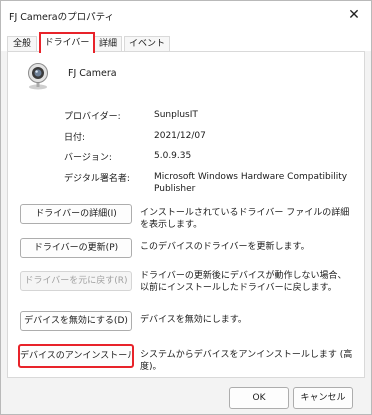 This screenshot has width=372, height=415. What do you see at coordinates (245, 219) in the screenshot?
I see `driver-details-desc: インストールされているドライバー ファイルの詳細を表示します。` at bounding box center [245, 219].